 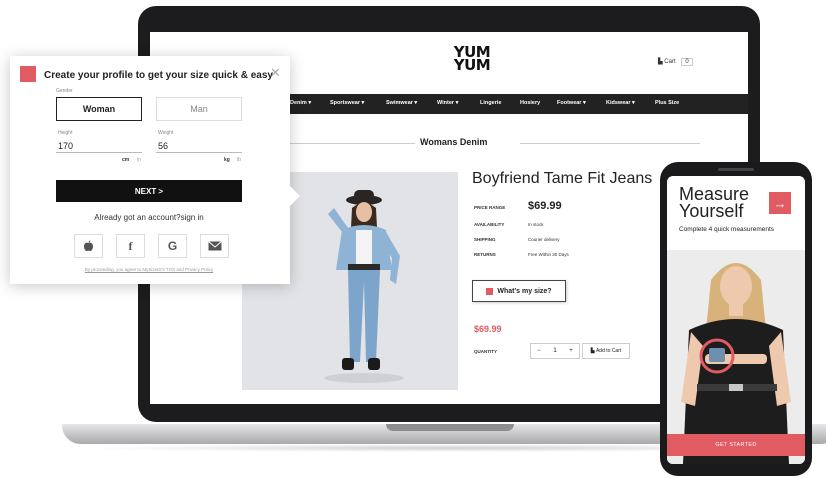 What do you see at coordinates (99, 152) in the screenshot?
I see `height-underline` at bounding box center [99, 152].